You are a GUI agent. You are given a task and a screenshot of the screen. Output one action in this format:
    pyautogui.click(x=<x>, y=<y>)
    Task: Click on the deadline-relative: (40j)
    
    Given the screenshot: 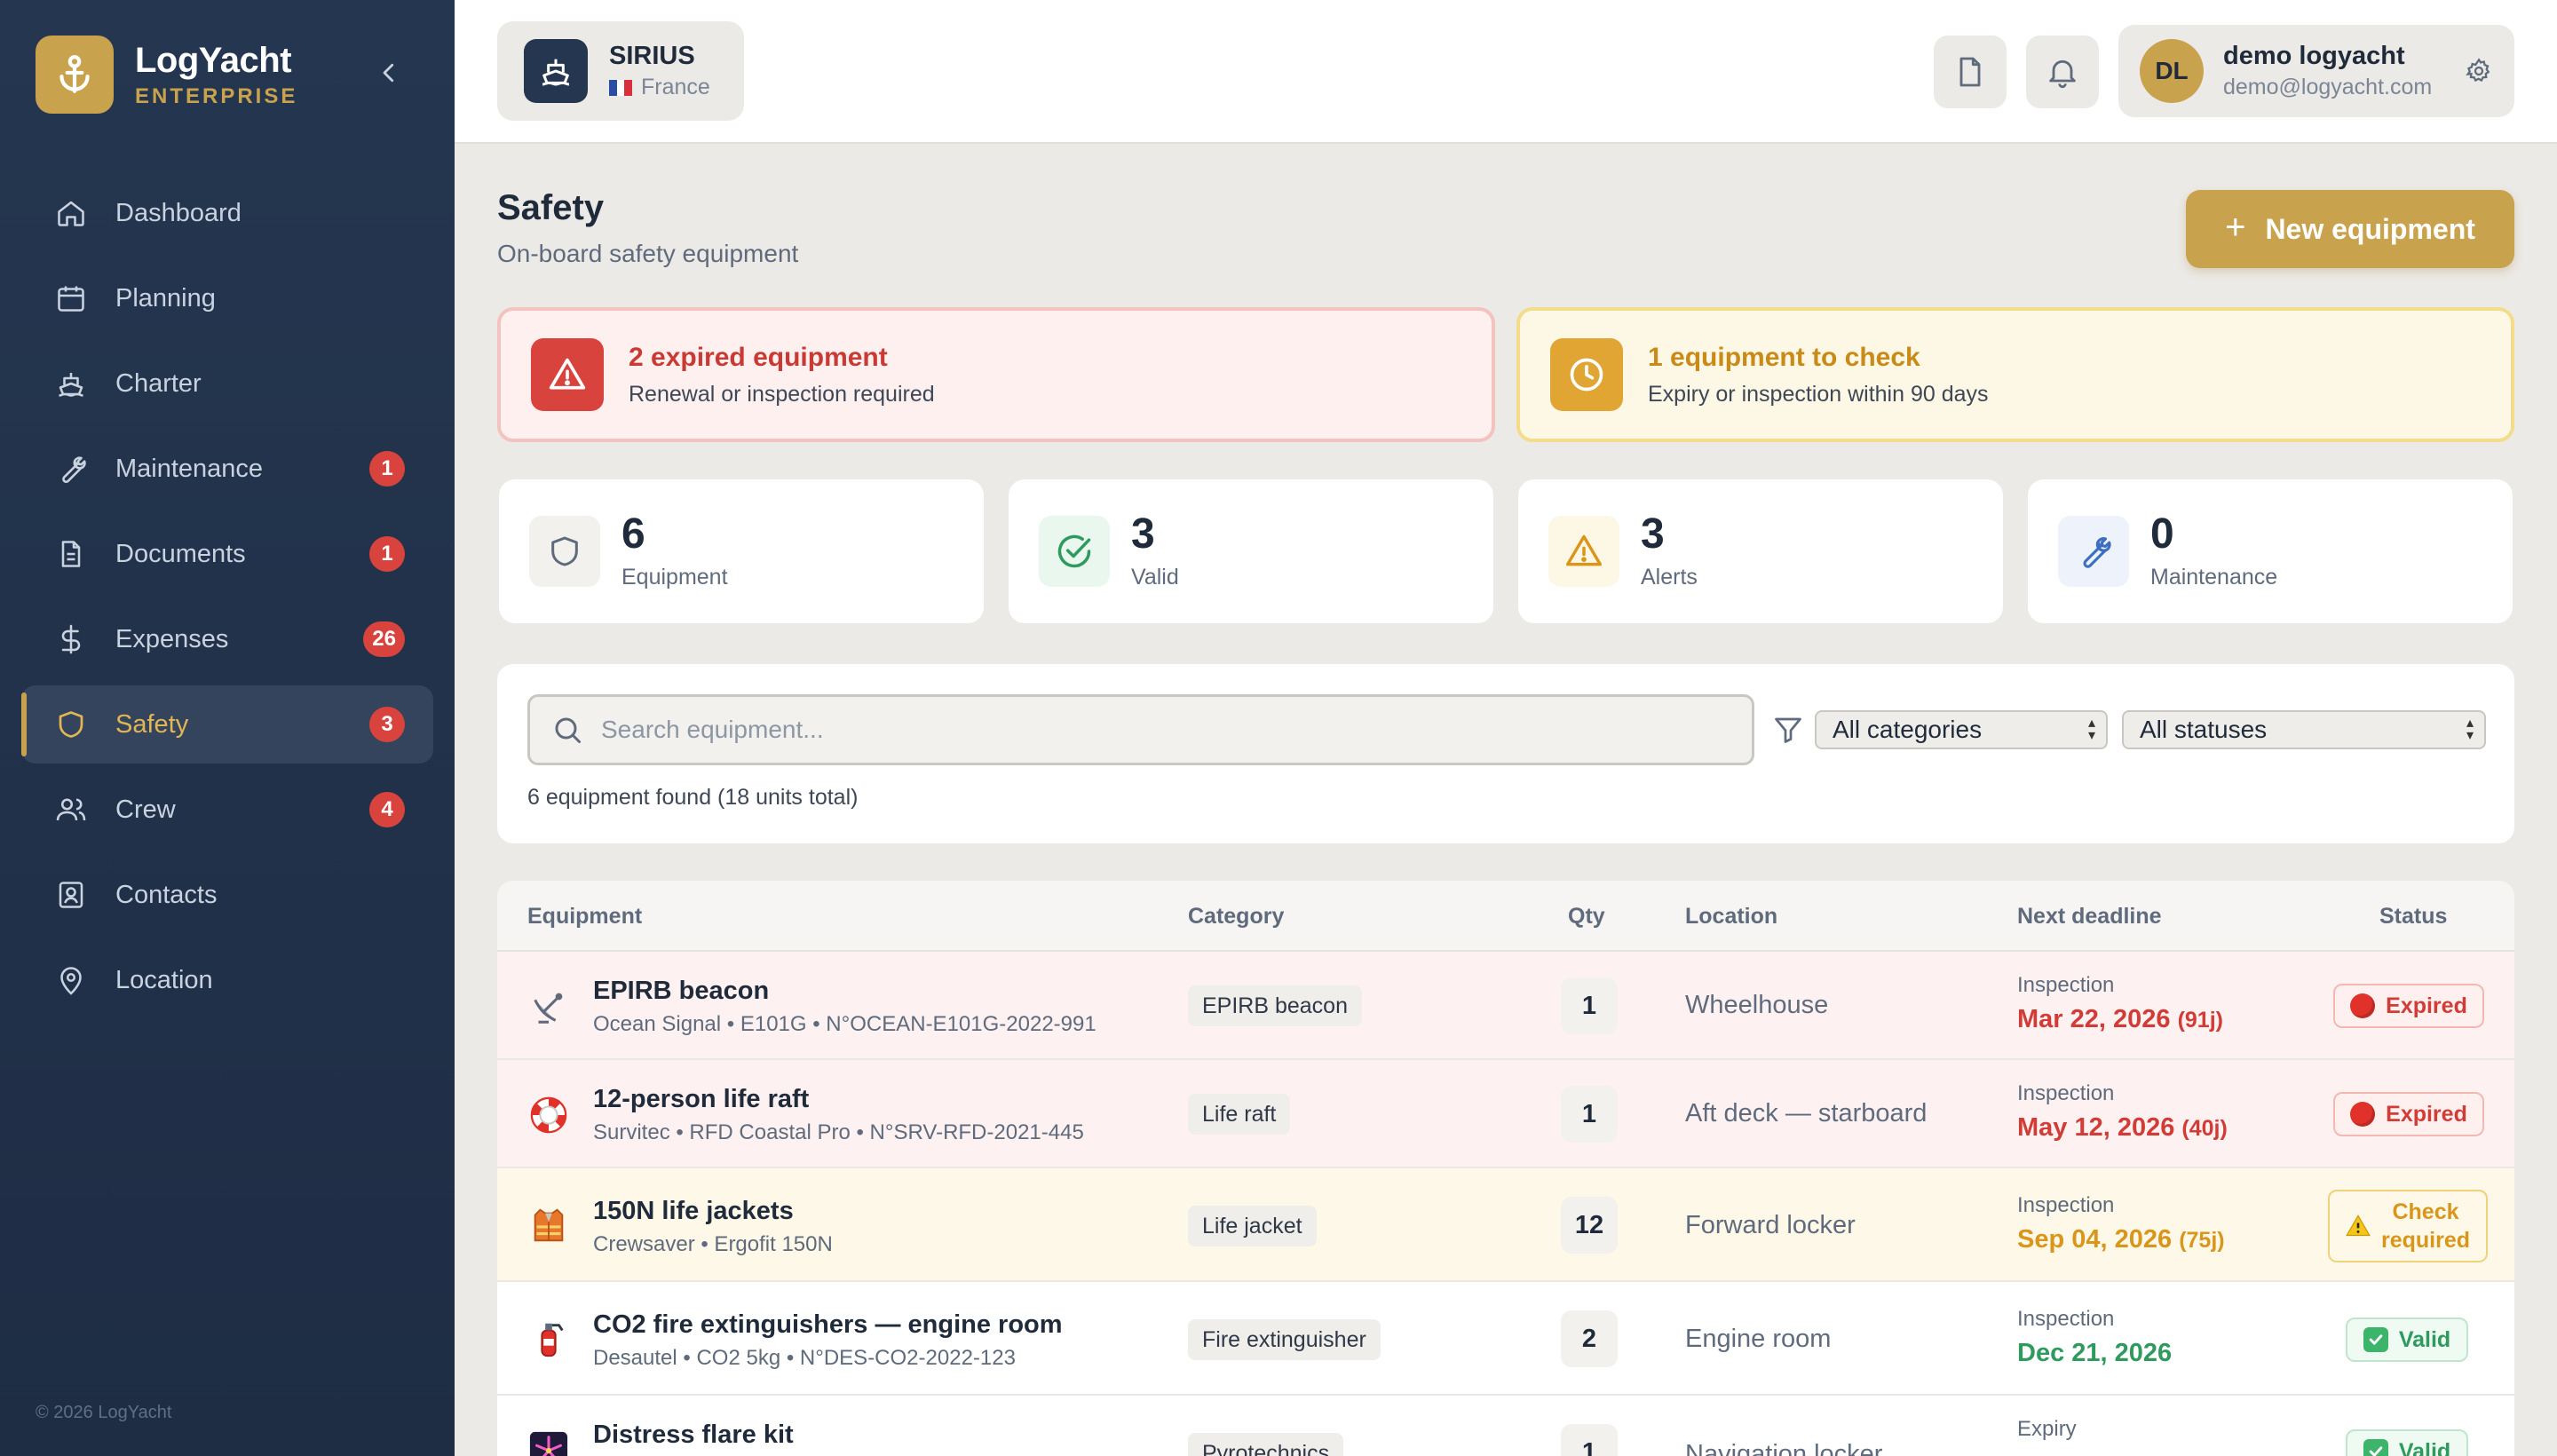 What is the action you would take?
    pyautogui.click(x=2204, y=1128)
    